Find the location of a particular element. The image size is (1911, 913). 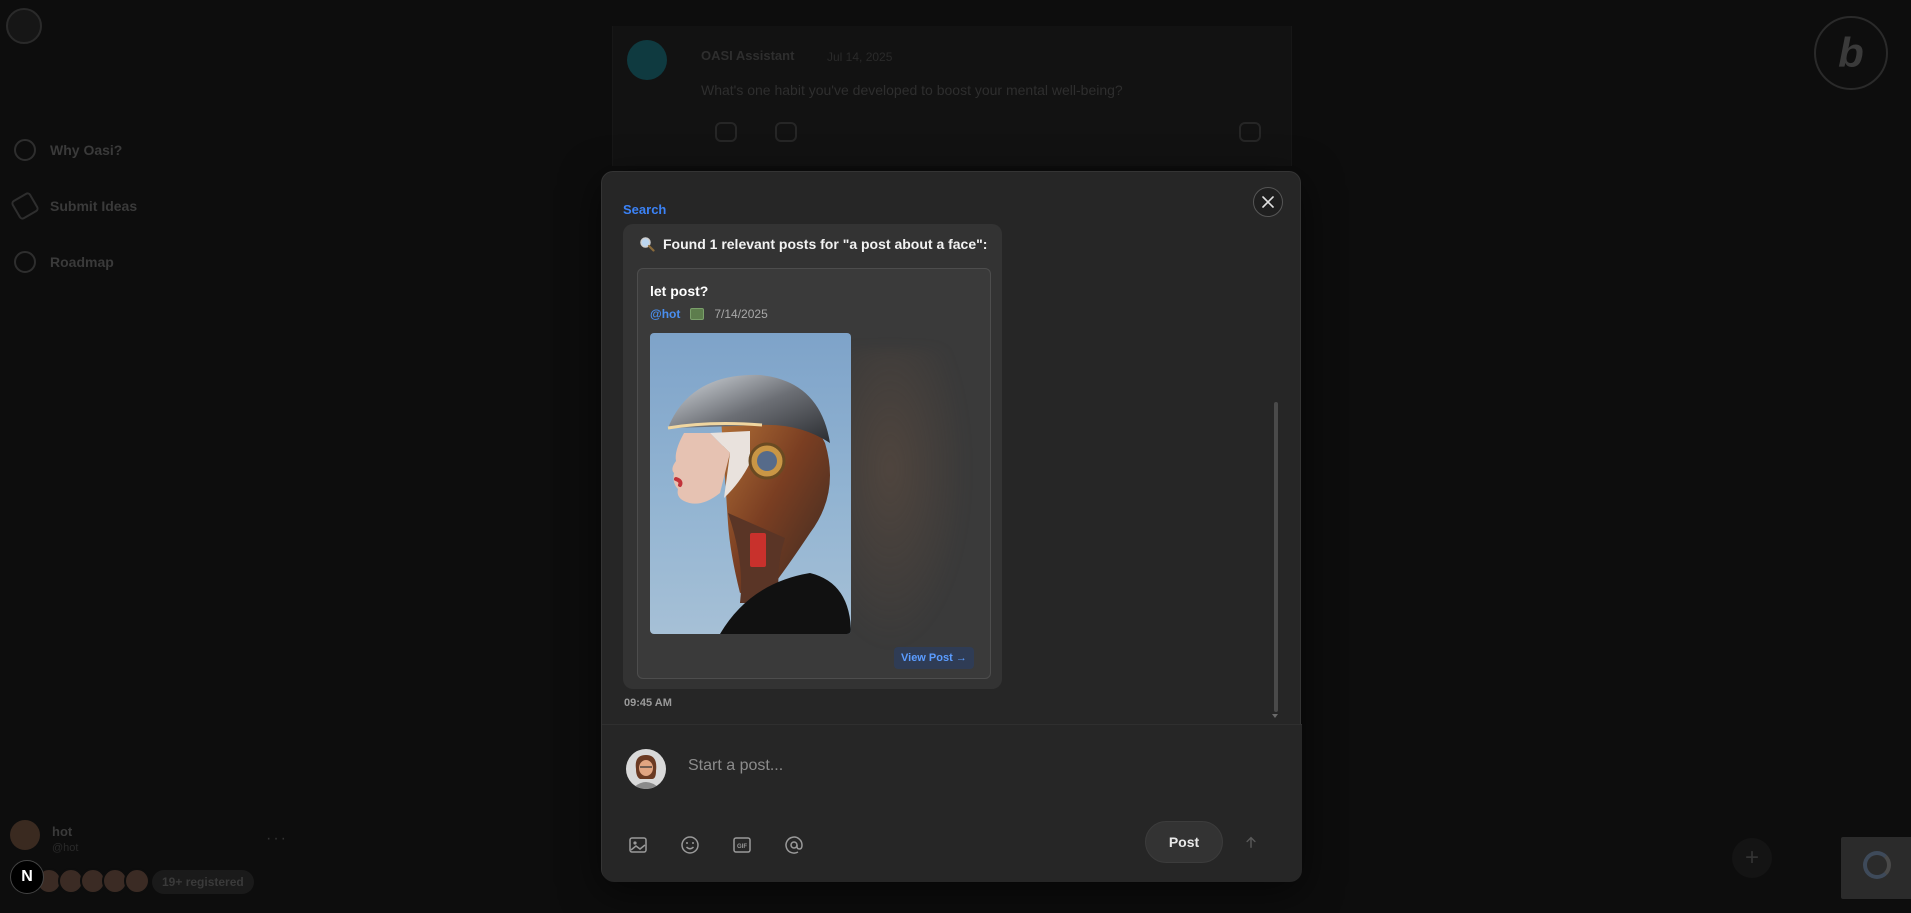

sidebar-item-submit-ideas: Submit Ideas is located at coordinates (73, 206).